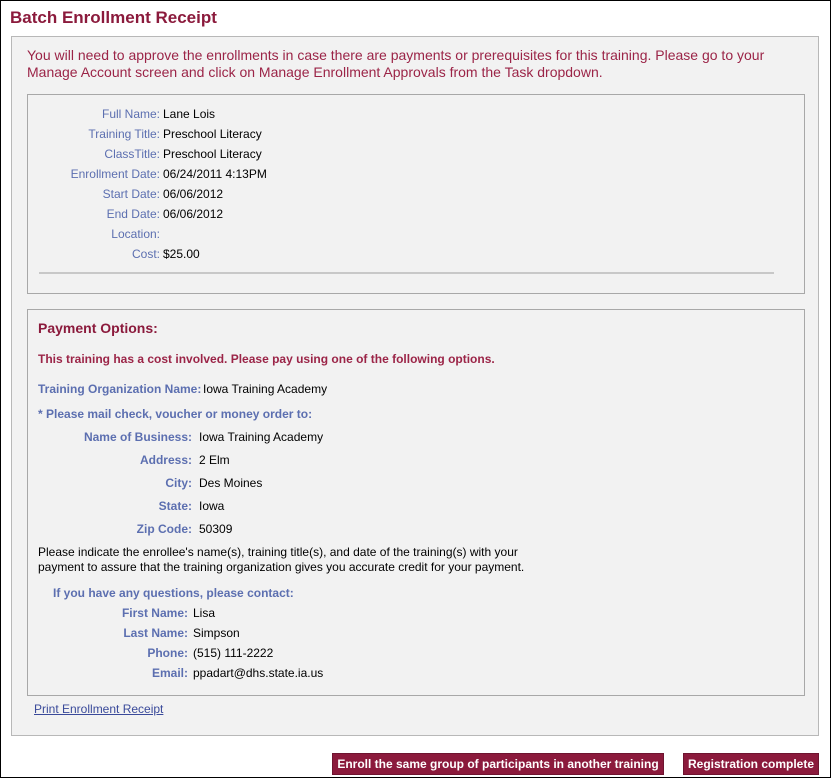  I want to click on registration-complete-button: Registration complete, so click(751, 764).